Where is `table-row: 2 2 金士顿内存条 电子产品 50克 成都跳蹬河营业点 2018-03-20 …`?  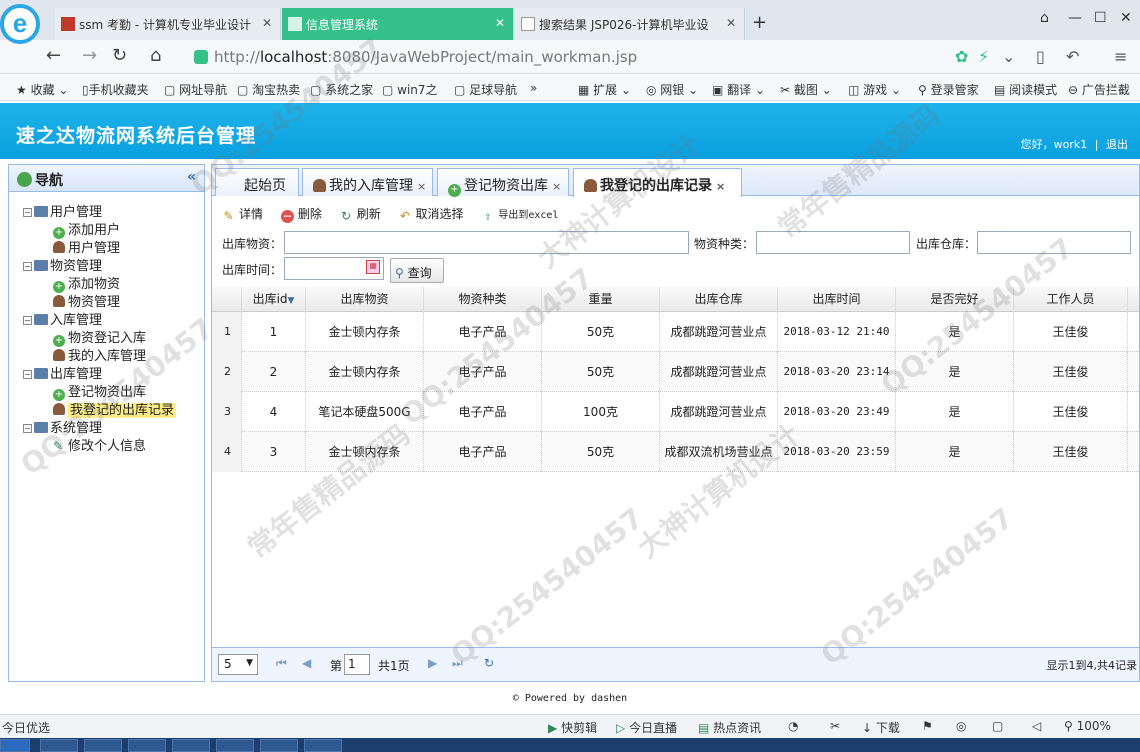
table-row: 2 2 金士顿内存条 电子产品 50克 成都跳蹬河营业点 2018-03-20 … is located at coordinates (675, 372).